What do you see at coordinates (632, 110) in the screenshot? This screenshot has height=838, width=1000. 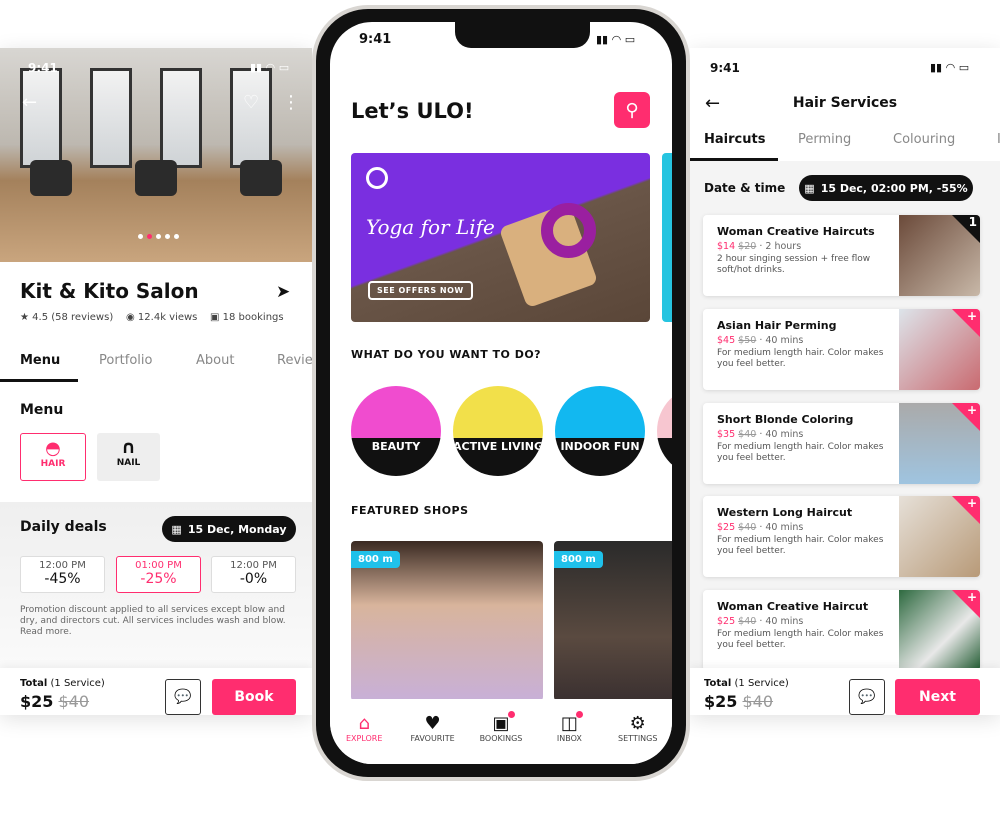 I see `search-button: ⚲` at bounding box center [632, 110].